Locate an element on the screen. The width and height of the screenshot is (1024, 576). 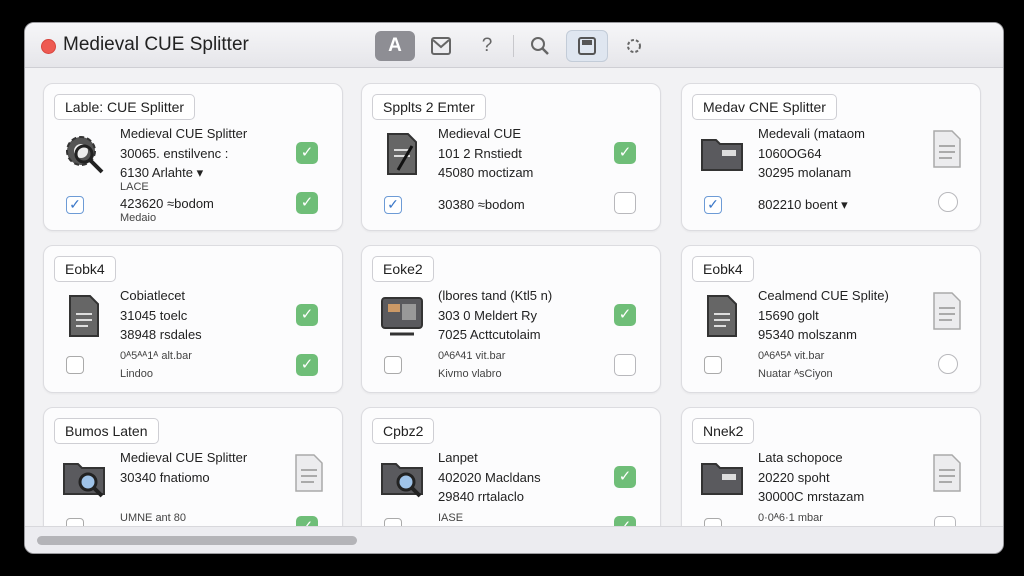
card-line-5: 30380 ≈bodom is located at coordinates (481, 204).